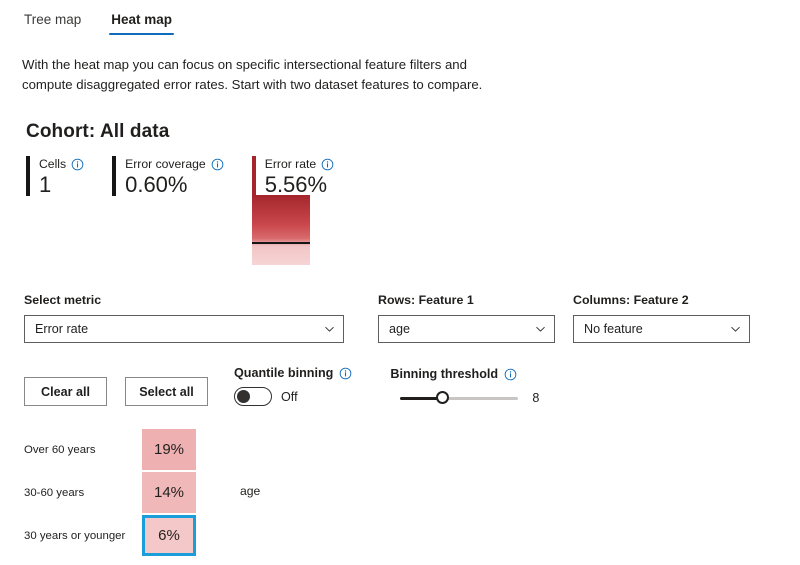 The height and width of the screenshot is (565, 800). Describe the element at coordinates (253, 396) in the screenshot. I see `quantile-binning-toggle` at that location.